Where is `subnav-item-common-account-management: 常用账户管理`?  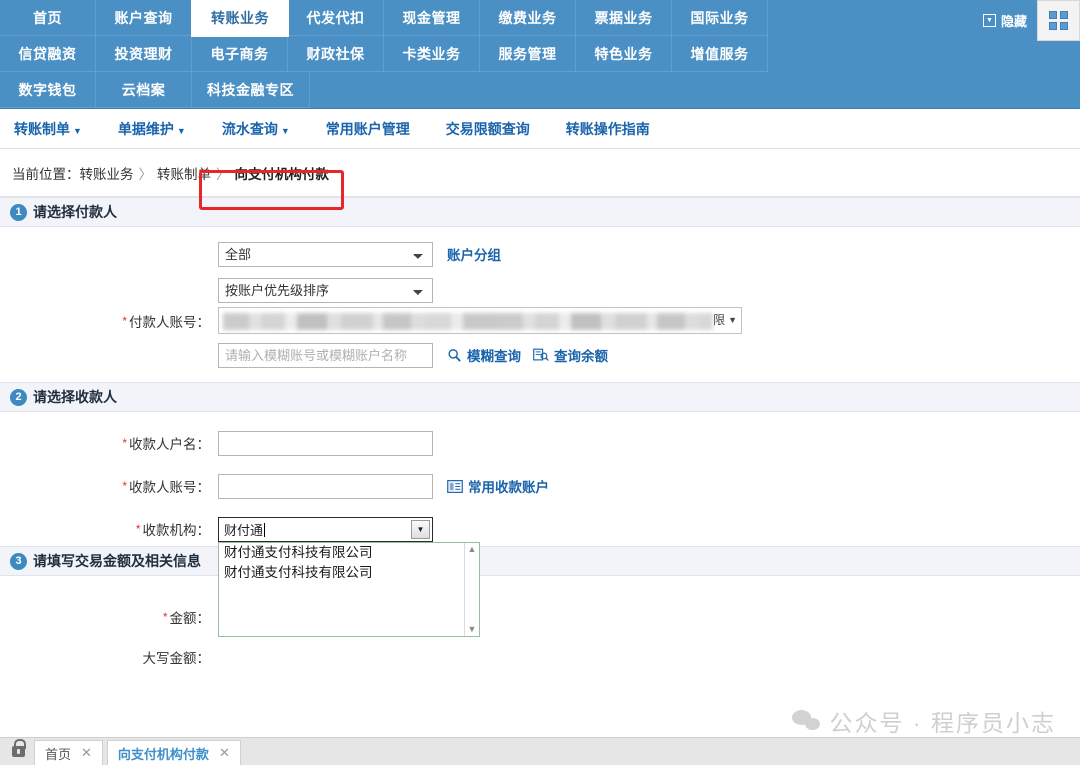
subnav-item-common-account-management: 常用账户管理 is located at coordinates (368, 129).